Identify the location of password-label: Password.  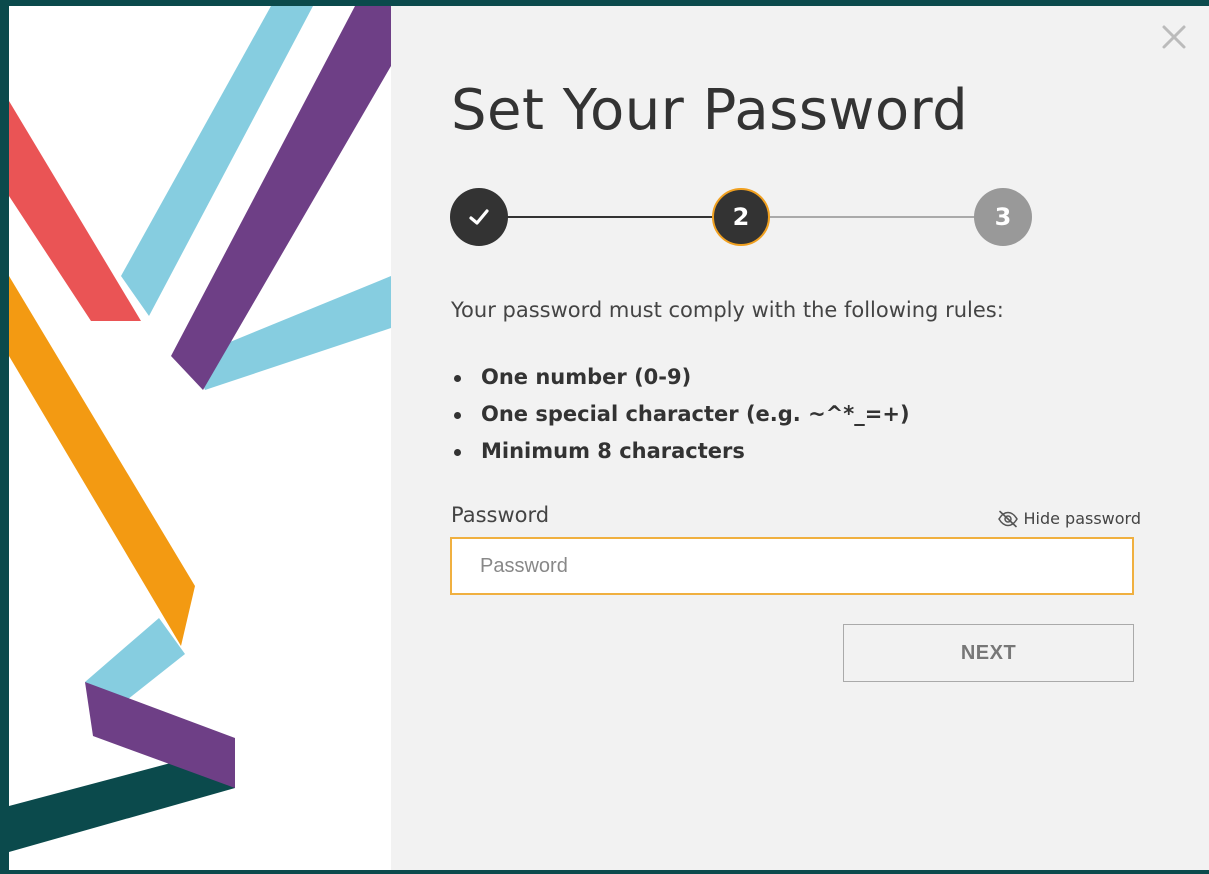
(500, 515).